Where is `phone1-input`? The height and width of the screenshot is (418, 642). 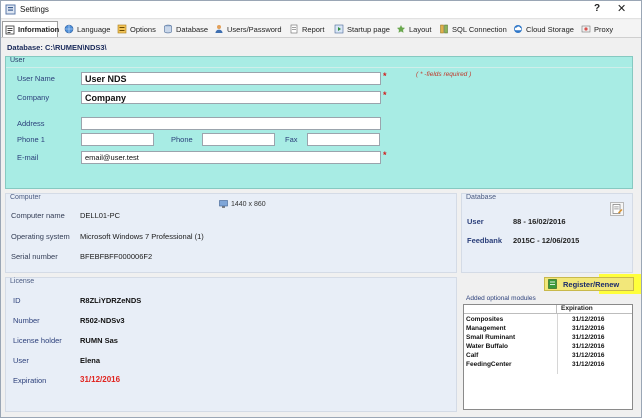 phone1-input is located at coordinates (117, 139).